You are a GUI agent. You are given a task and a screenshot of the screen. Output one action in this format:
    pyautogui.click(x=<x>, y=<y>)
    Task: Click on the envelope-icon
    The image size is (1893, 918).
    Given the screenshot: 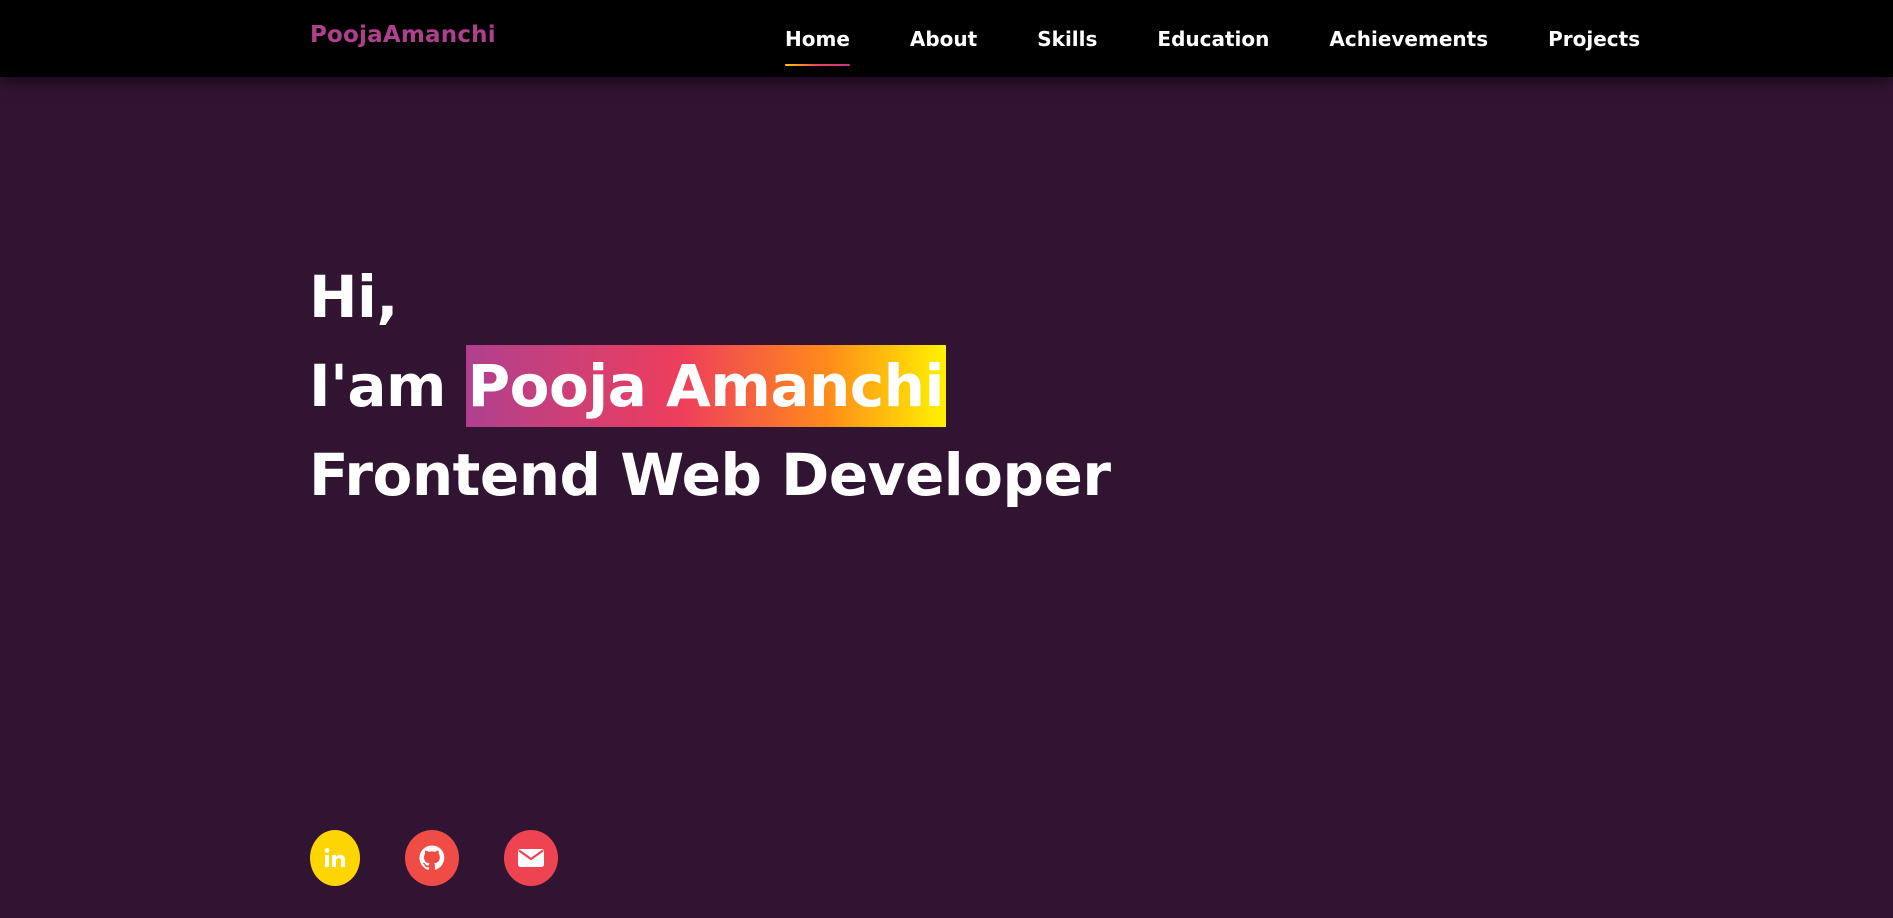 What is the action you would take?
    pyautogui.click(x=531, y=858)
    